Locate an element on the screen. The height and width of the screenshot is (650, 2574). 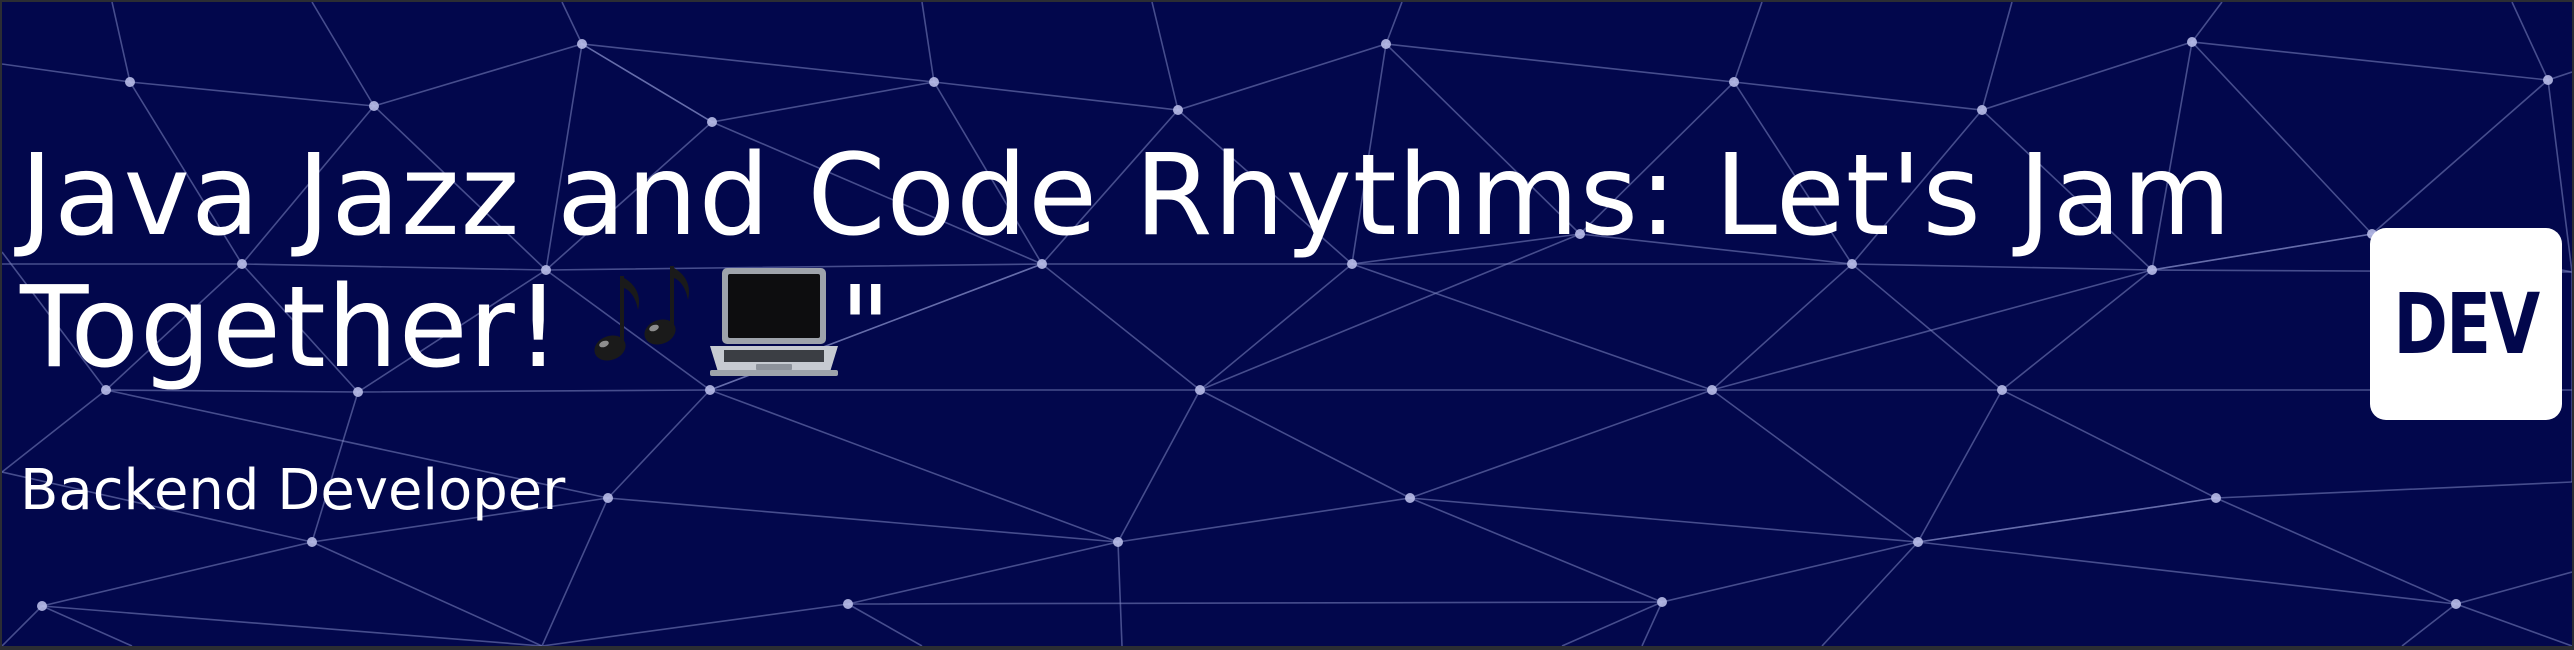
emoji-group is located at coordinates (714, 336).